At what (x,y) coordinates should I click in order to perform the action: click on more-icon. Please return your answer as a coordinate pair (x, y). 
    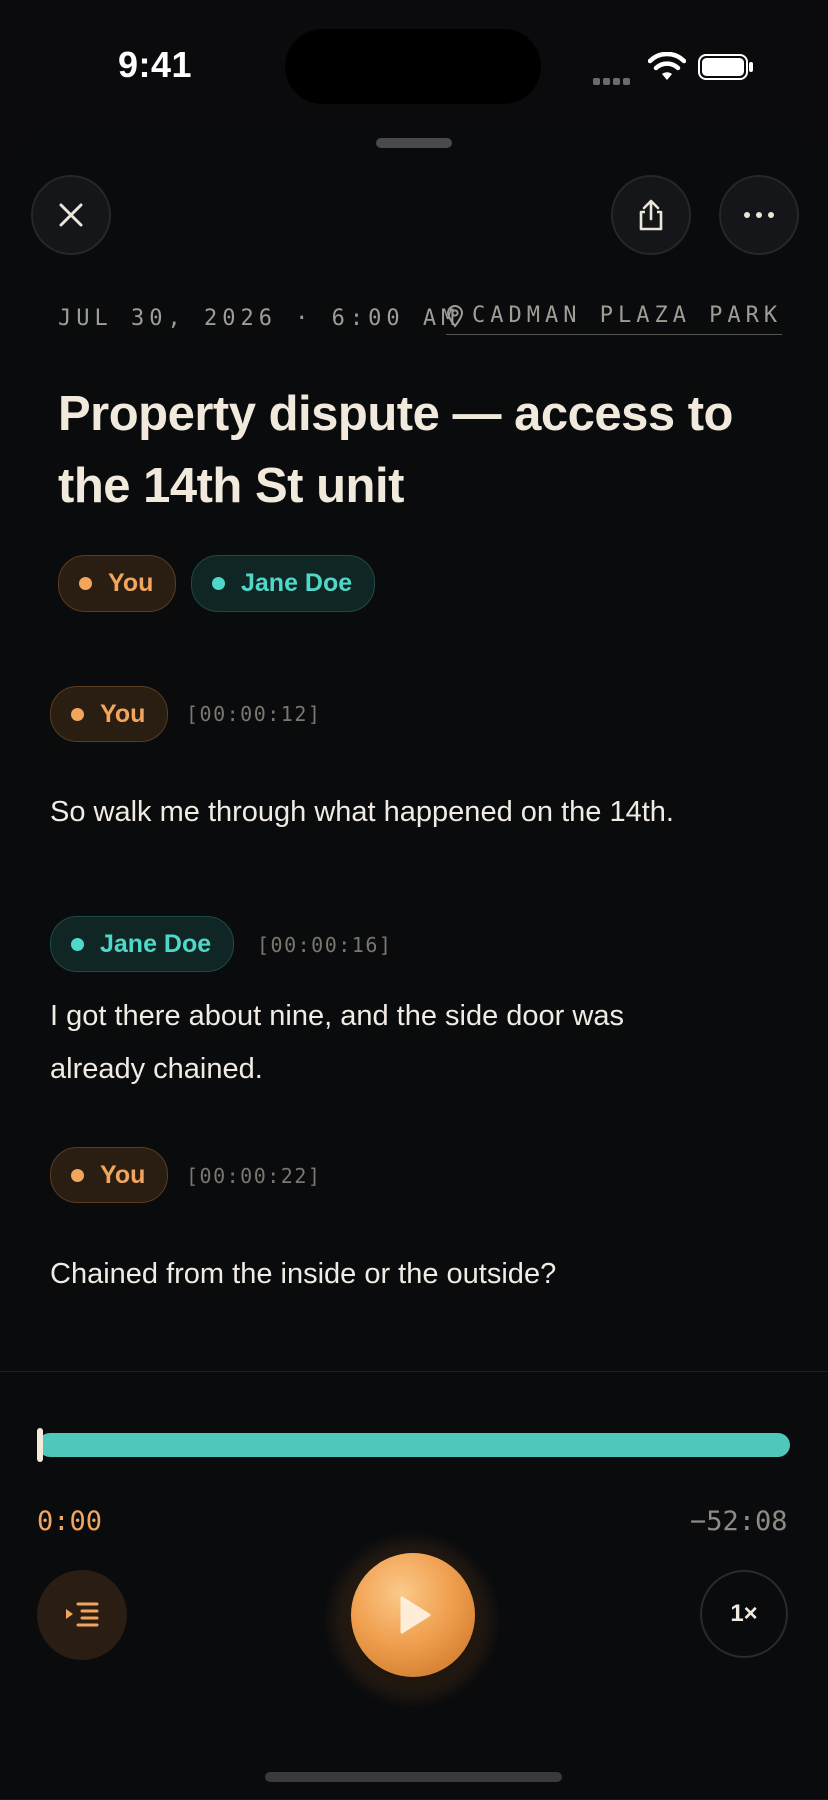
    Looking at the image, I should click on (759, 215).